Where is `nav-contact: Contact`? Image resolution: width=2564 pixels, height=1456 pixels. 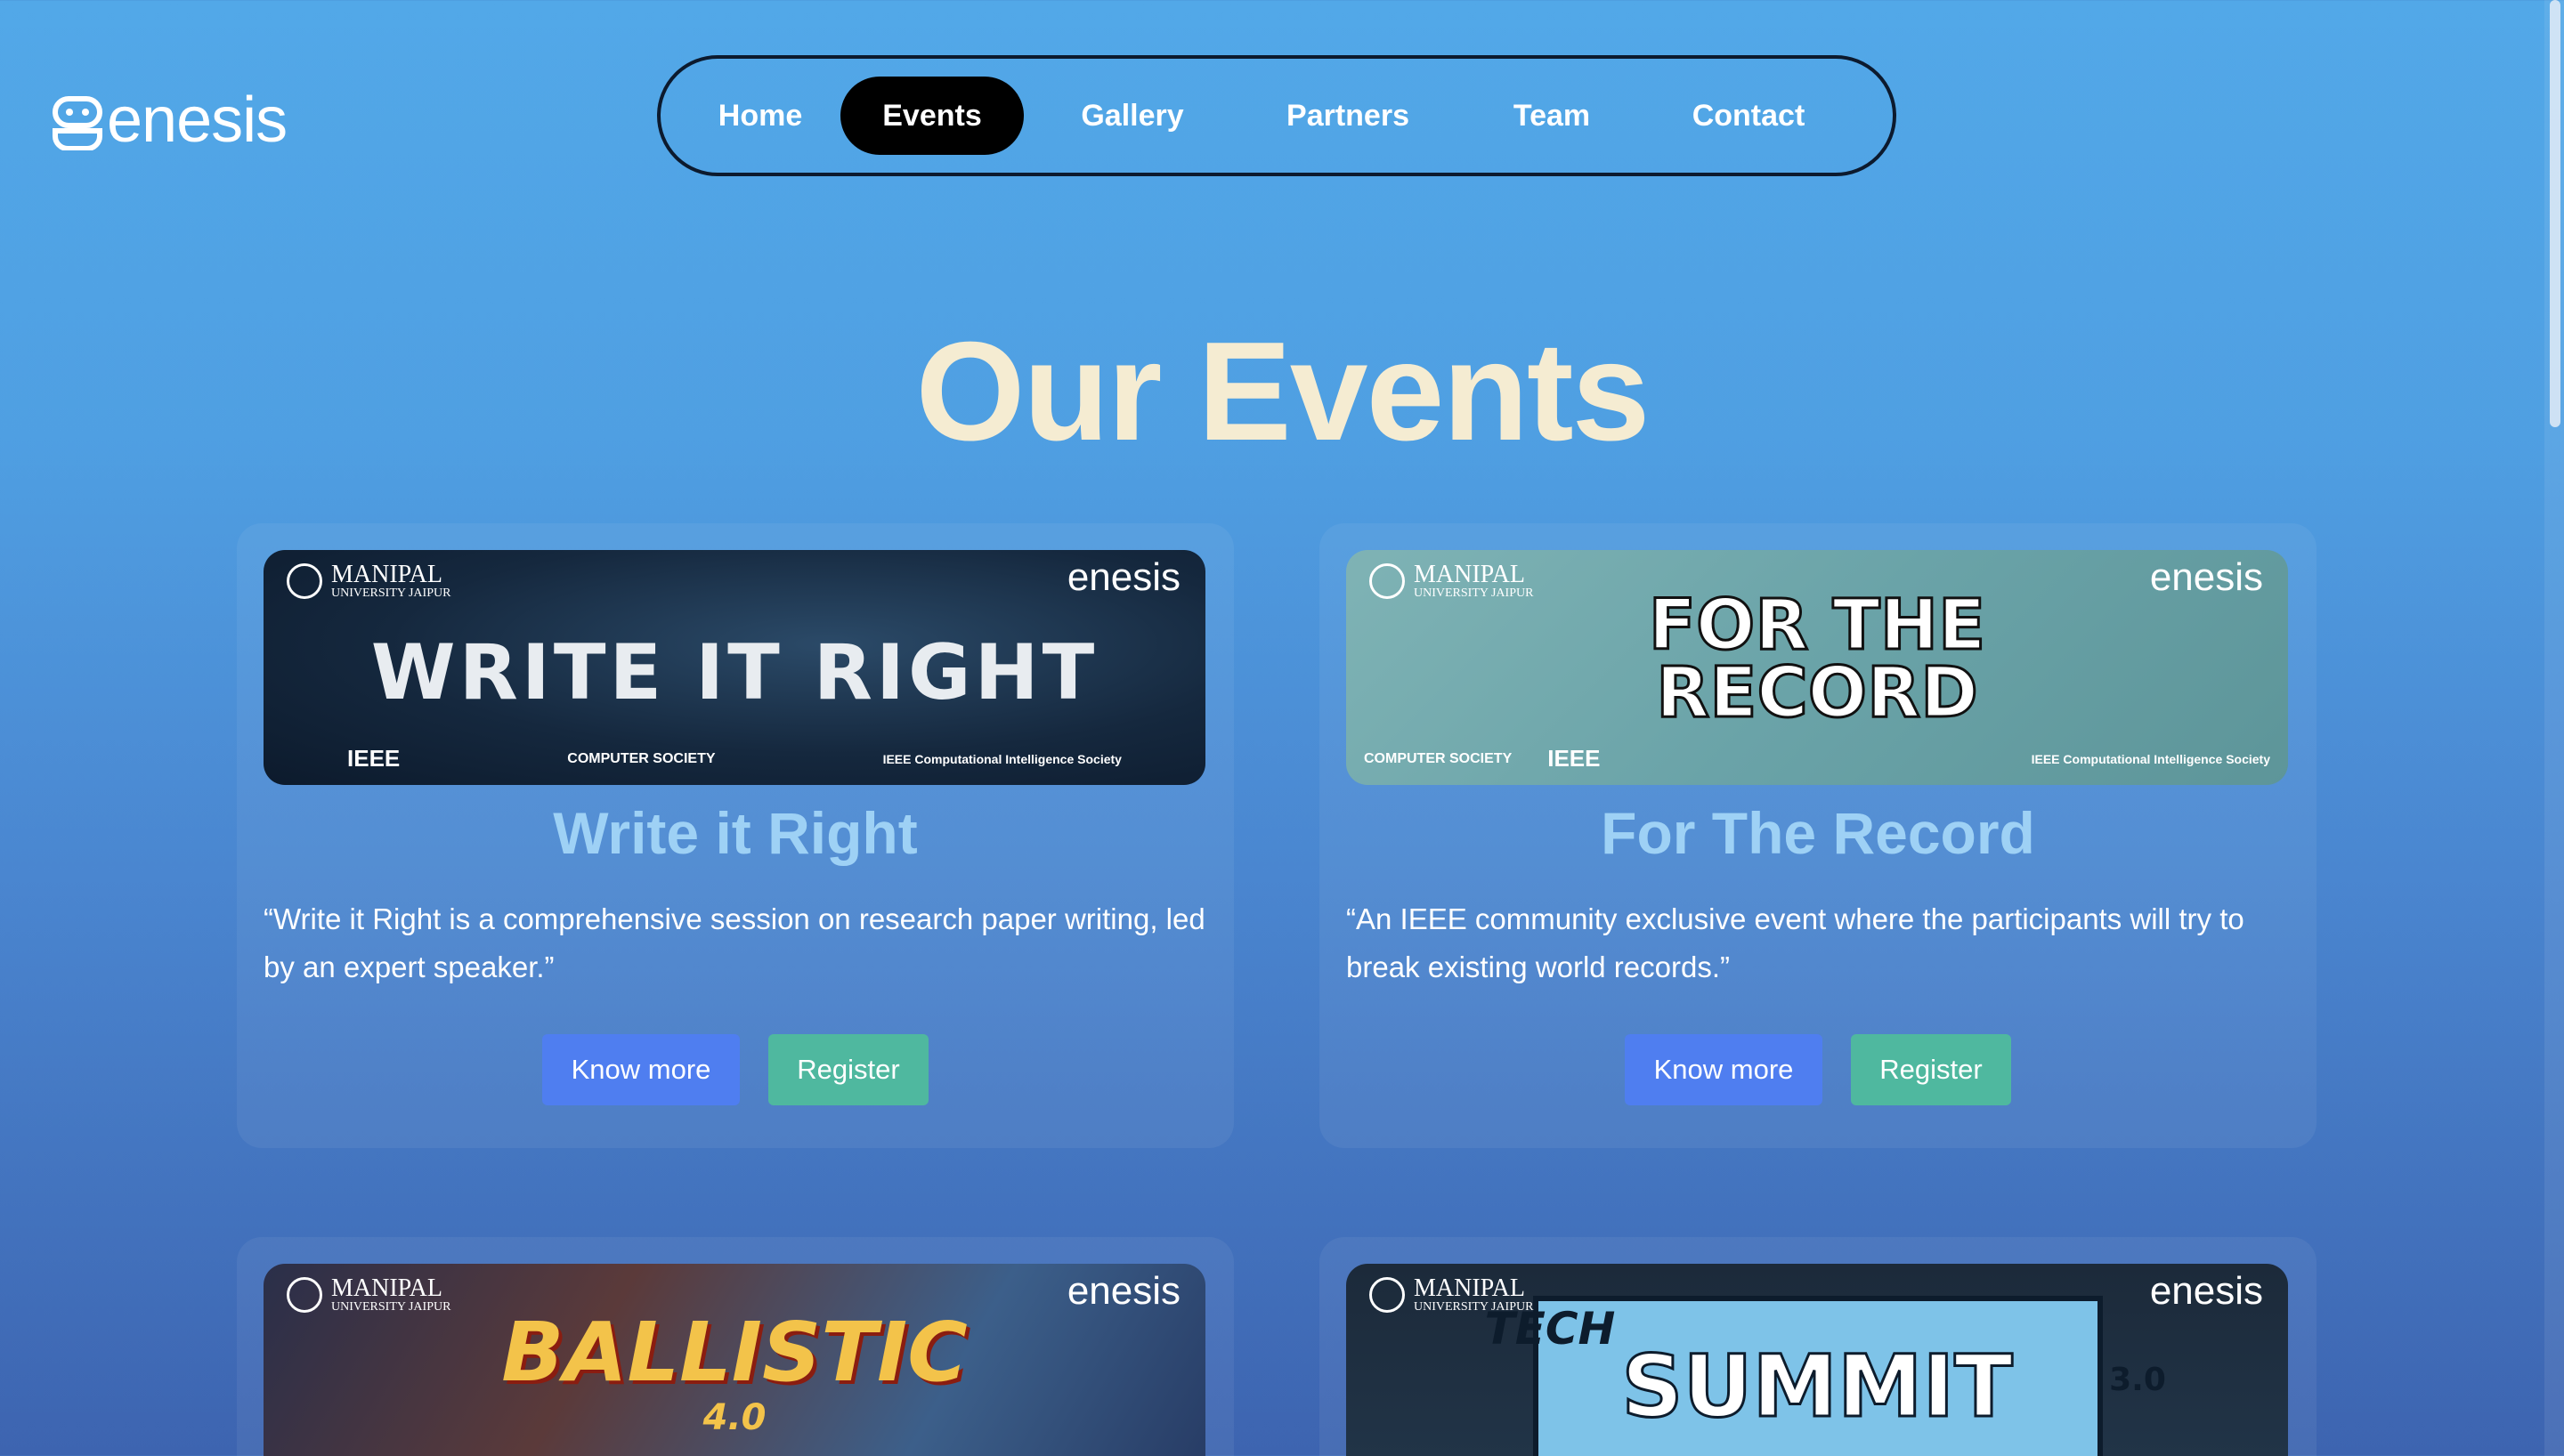 nav-contact: Contact is located at coordinates (1748, 116).